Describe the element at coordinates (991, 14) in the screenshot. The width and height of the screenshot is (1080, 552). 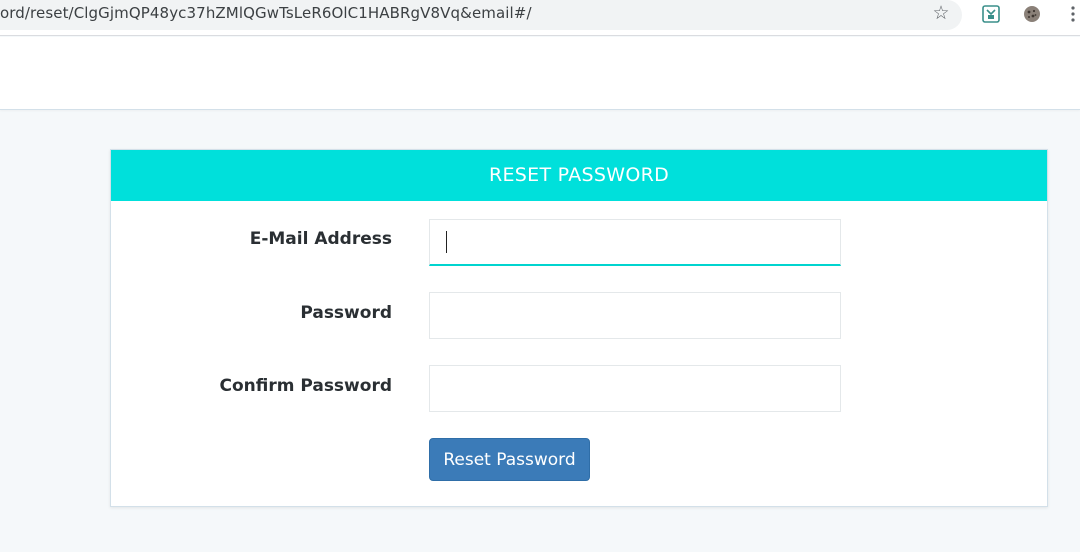
I see `save-extension-icon` at that location.